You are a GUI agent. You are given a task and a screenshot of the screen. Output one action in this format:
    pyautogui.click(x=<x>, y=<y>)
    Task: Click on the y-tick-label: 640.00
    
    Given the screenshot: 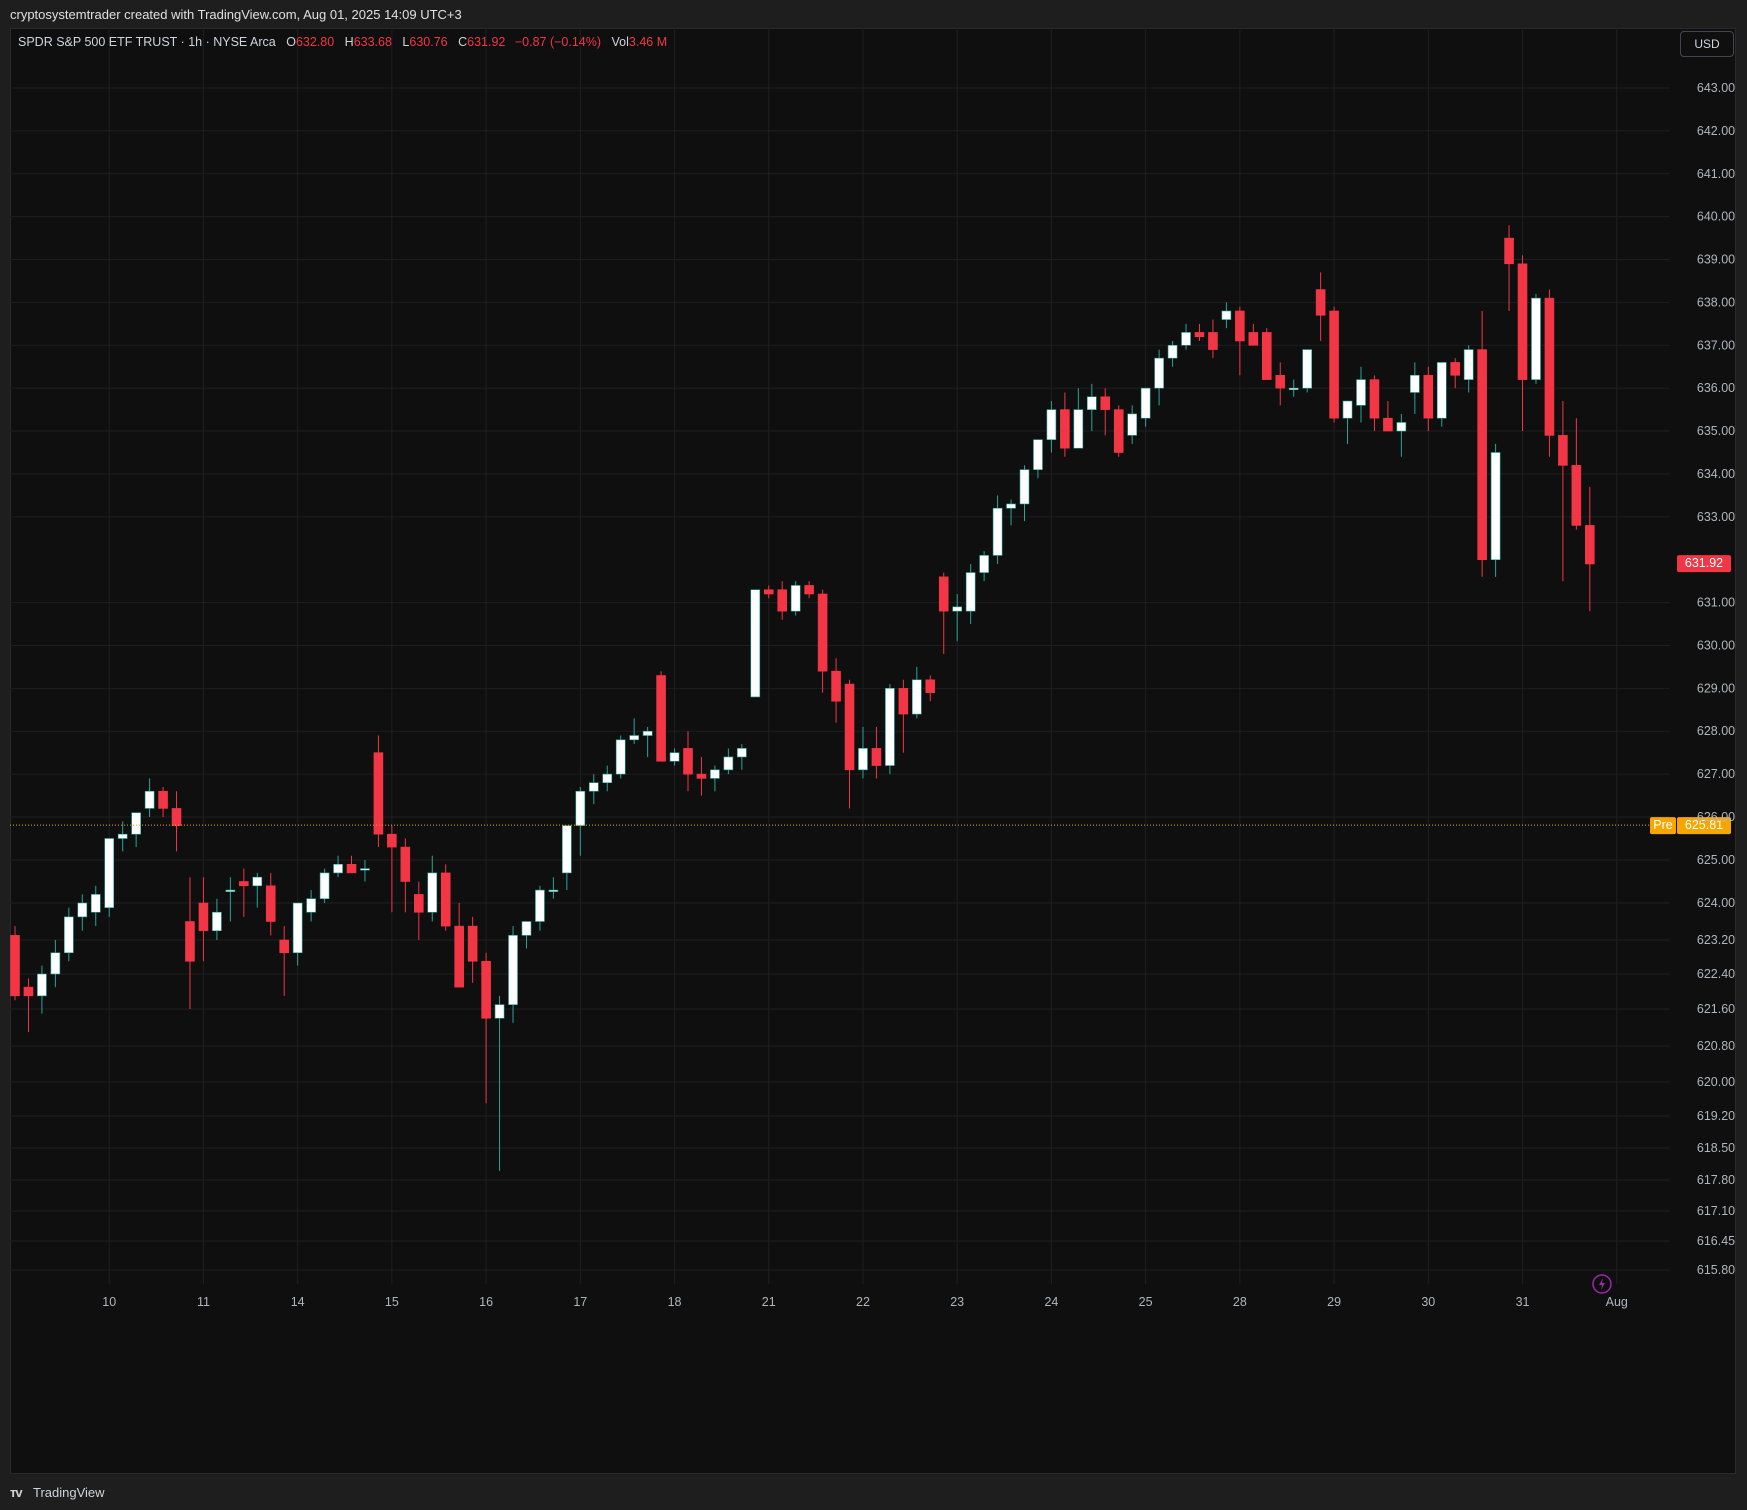 What is the action you would take?
    pyautogui.click(x=1716, y=217)
    